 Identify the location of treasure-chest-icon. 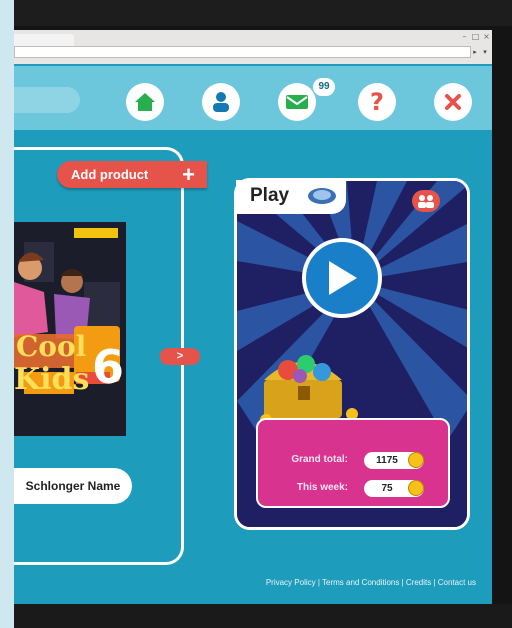
(309, 390).